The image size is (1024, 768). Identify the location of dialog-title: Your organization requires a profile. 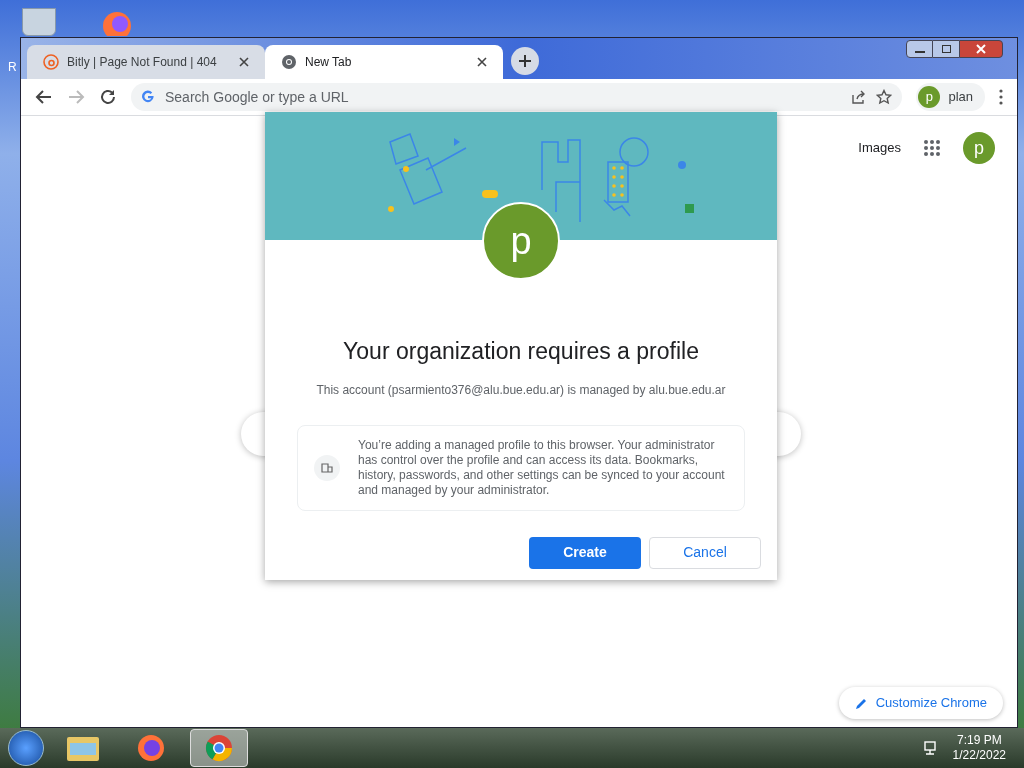
(521, 351).